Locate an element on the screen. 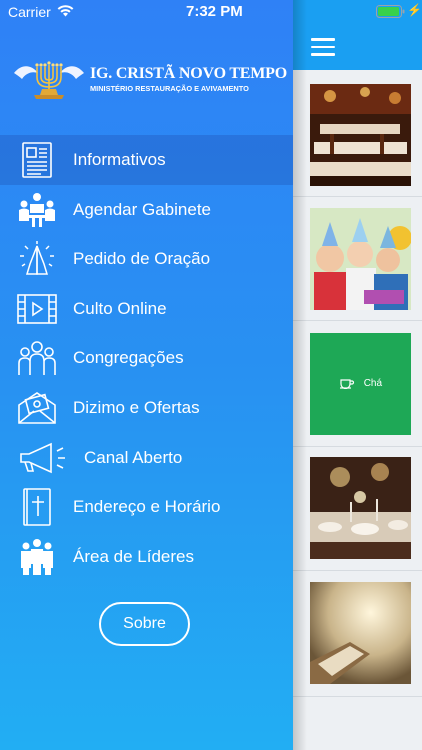 The height and width of the screenshot is (750, 422). megaphone-icon is located at coordinates (42, 457).